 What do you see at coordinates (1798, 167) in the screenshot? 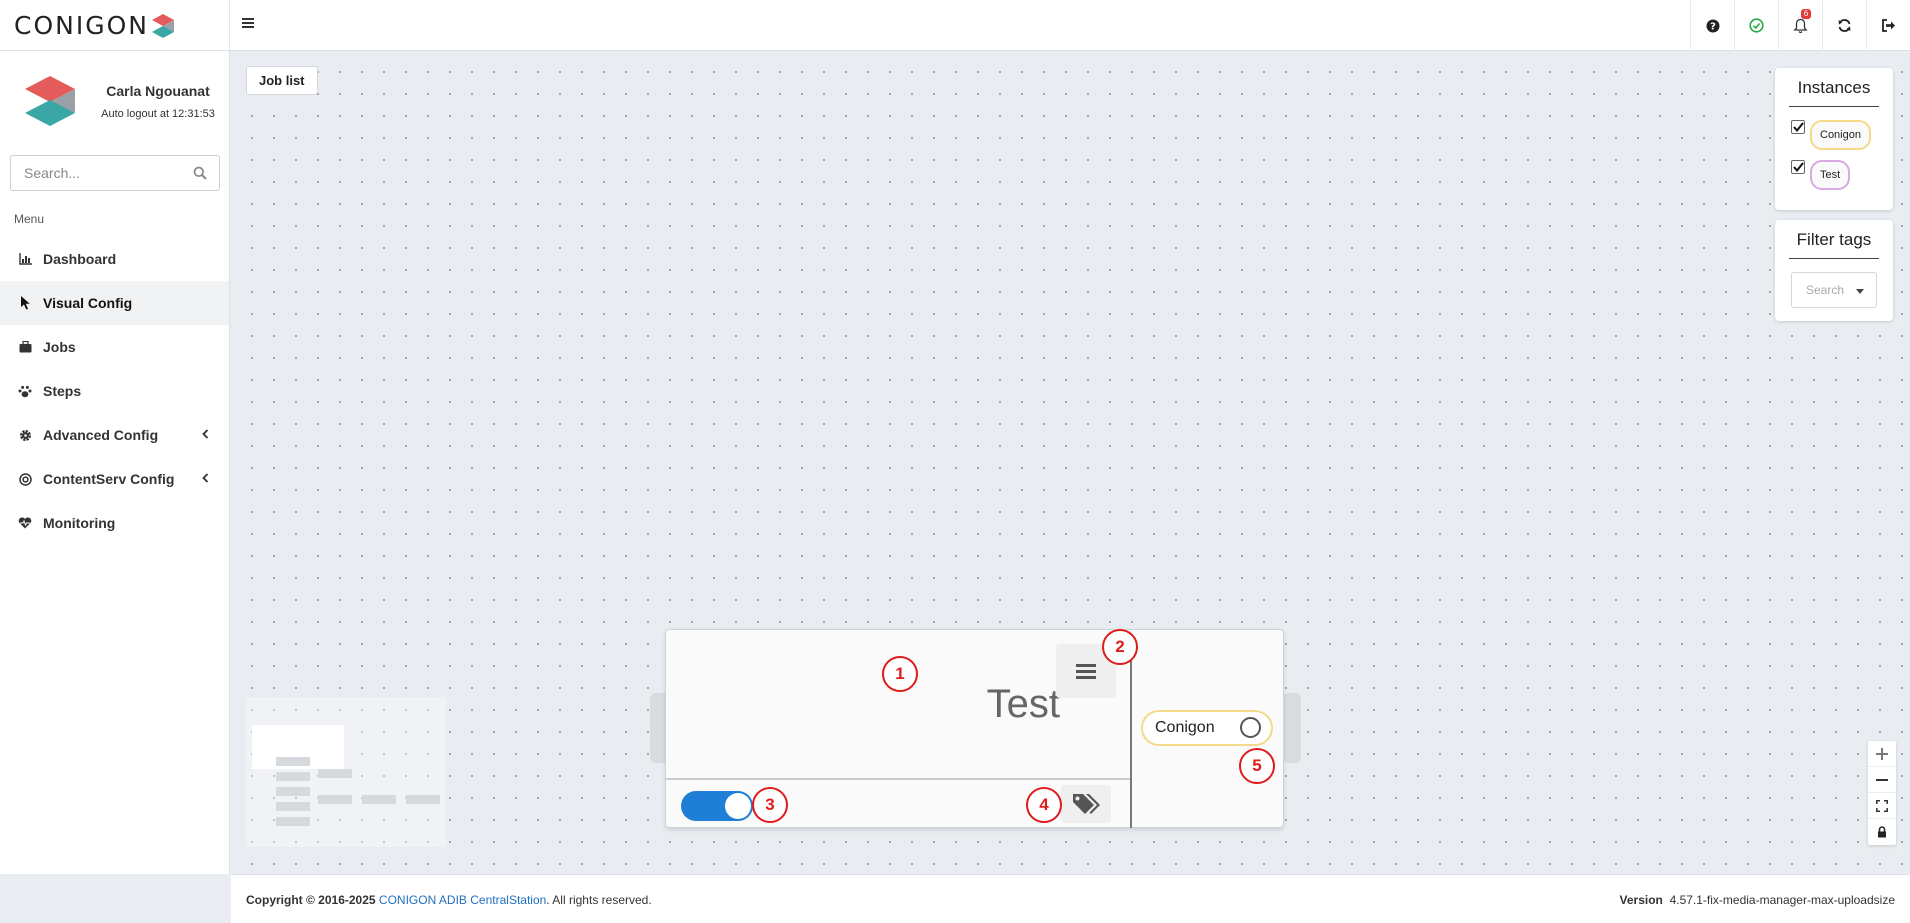
I see `checkbox-test` at bounding box center [1798, 167].